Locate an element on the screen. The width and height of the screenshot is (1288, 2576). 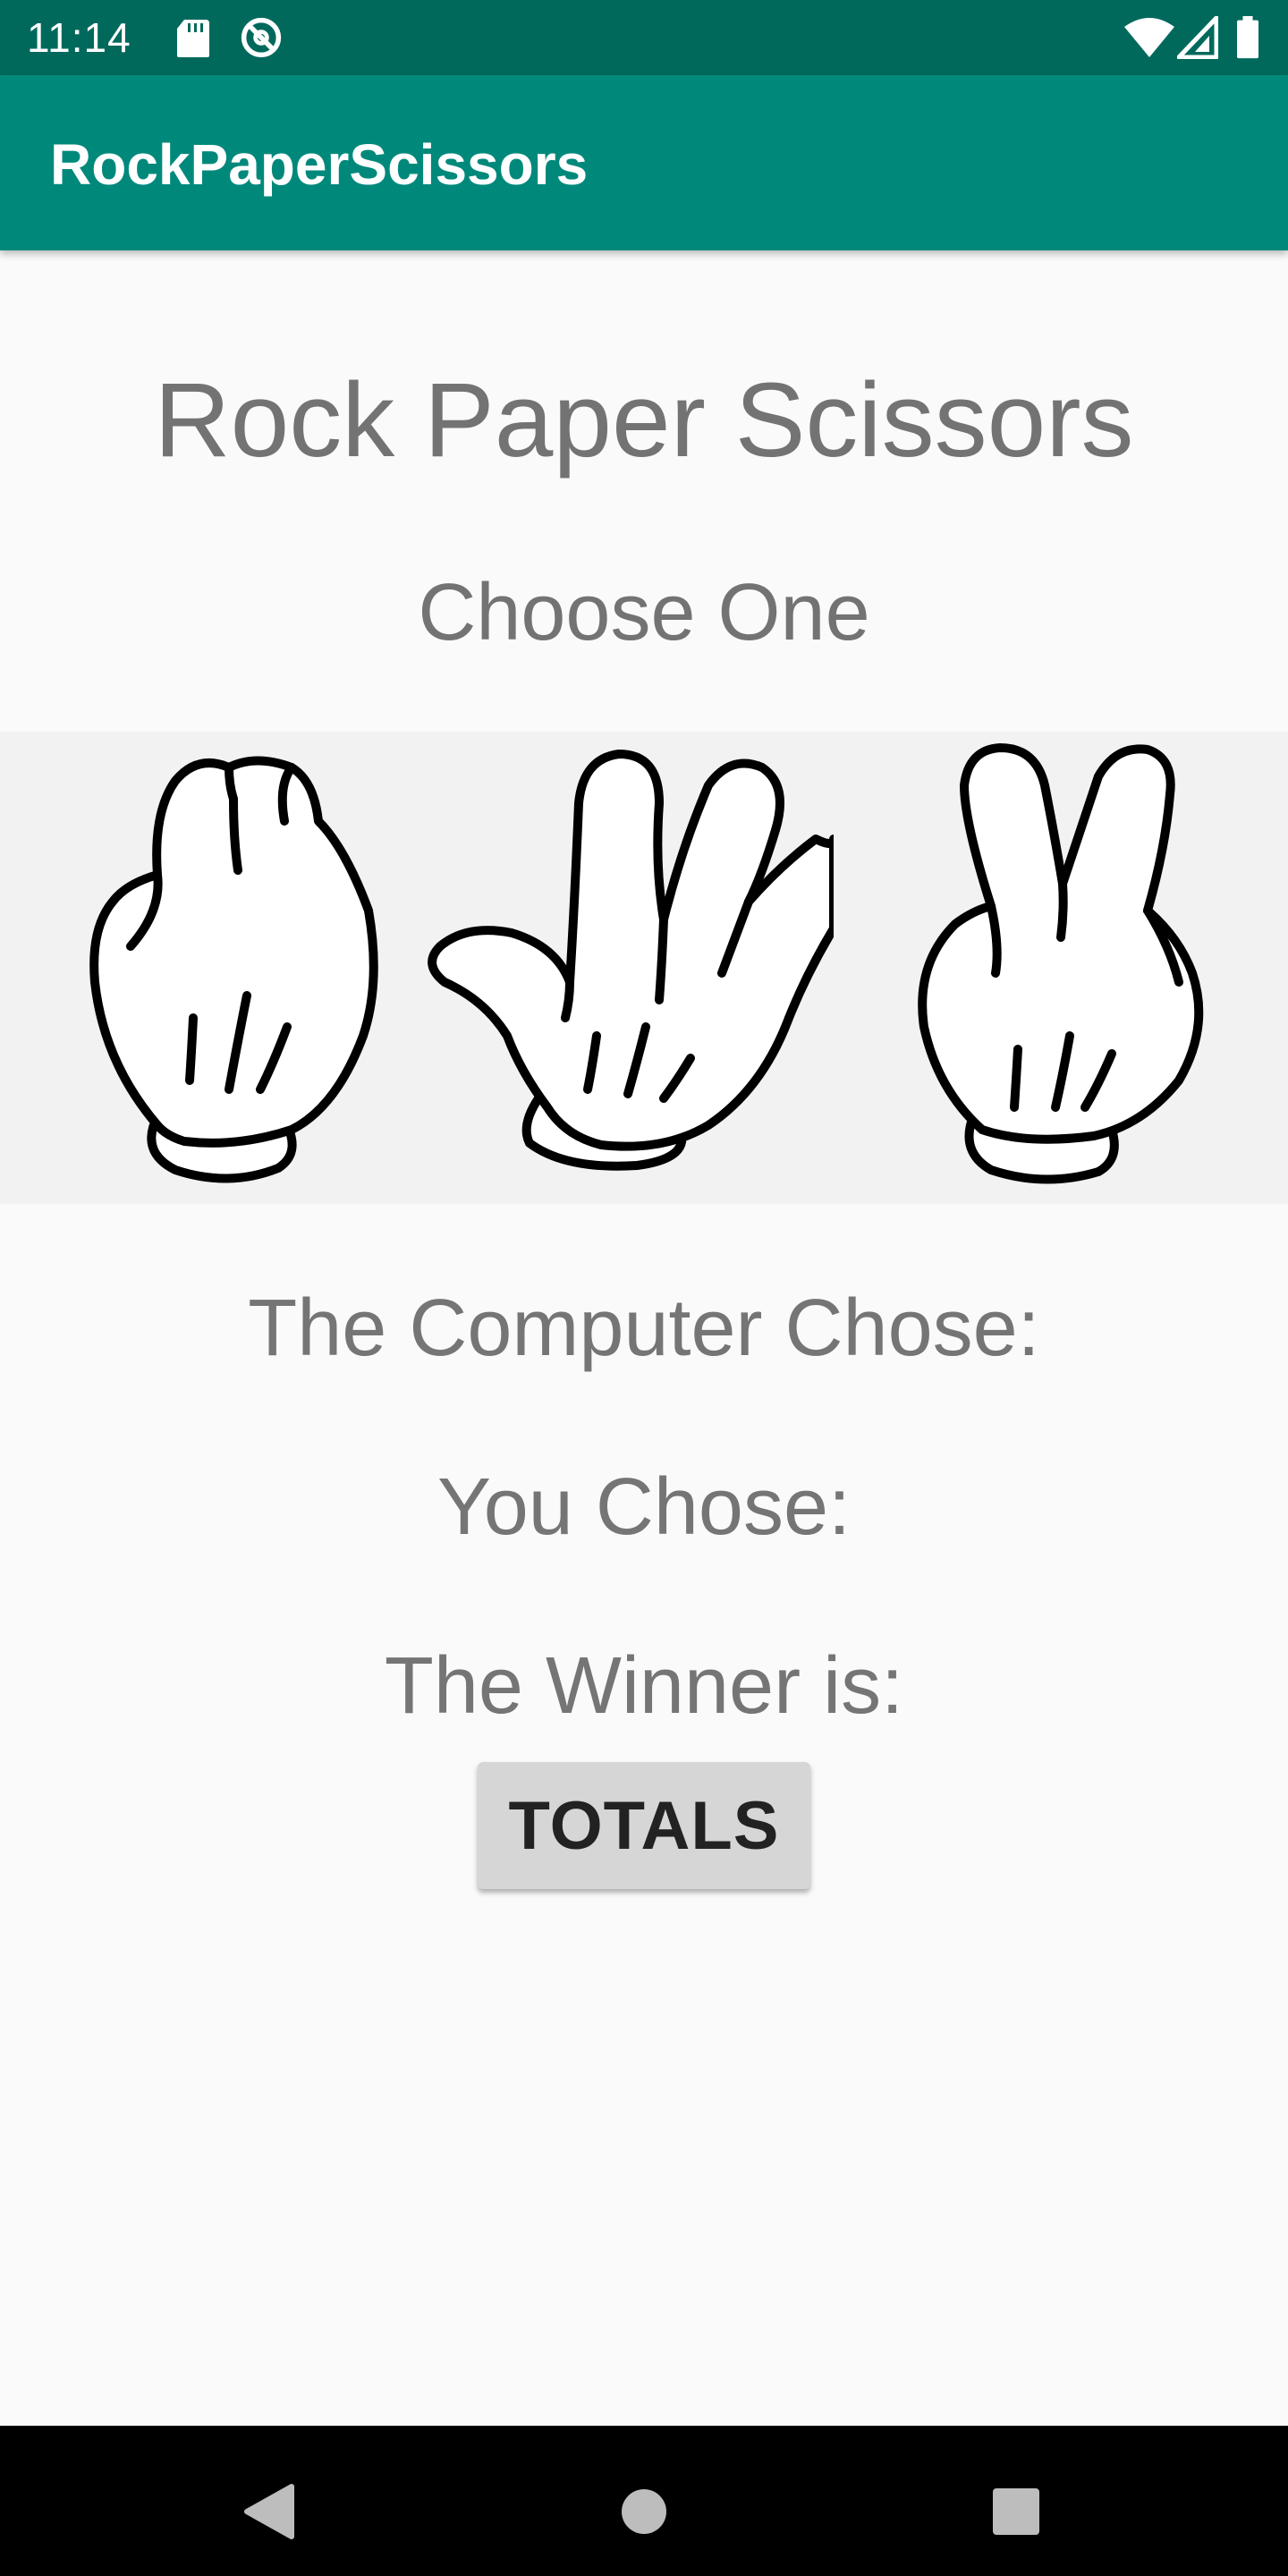
totals-button: TOTALS is located at coordinates (644, 1825).